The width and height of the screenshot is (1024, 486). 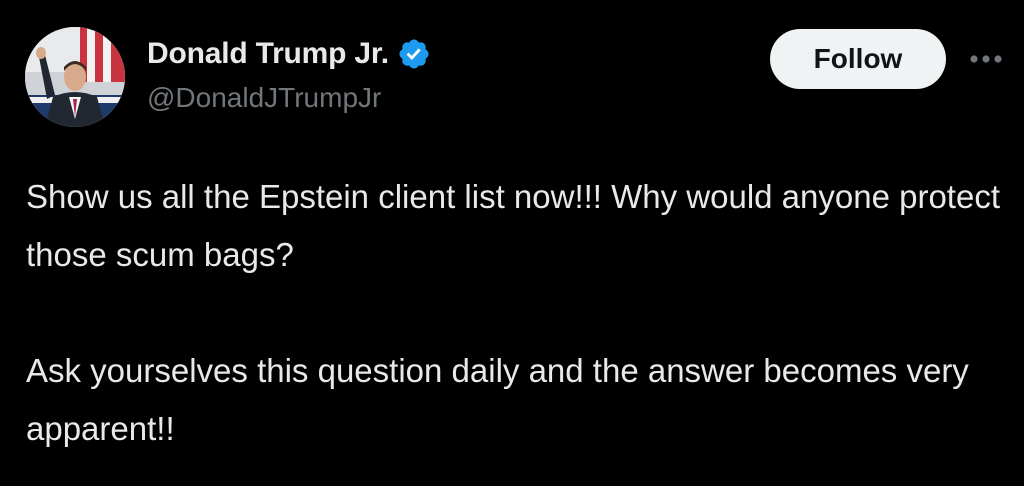 I want to click on more-options-button, so click(x=986, y=59).